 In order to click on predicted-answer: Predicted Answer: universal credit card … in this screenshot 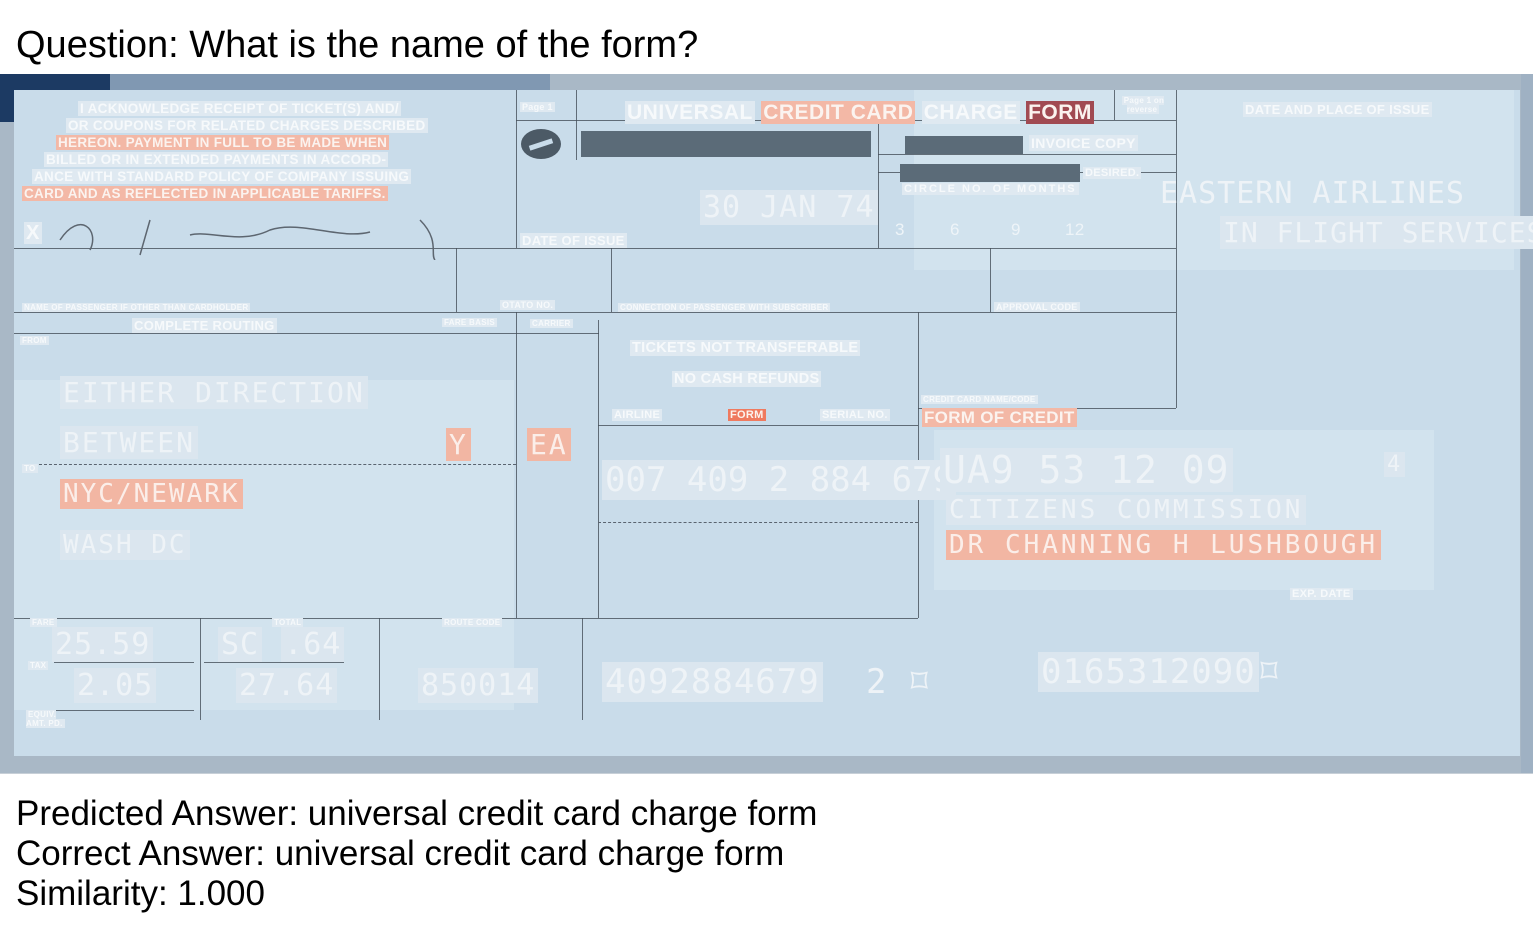, I will do `click(417, 813)`.